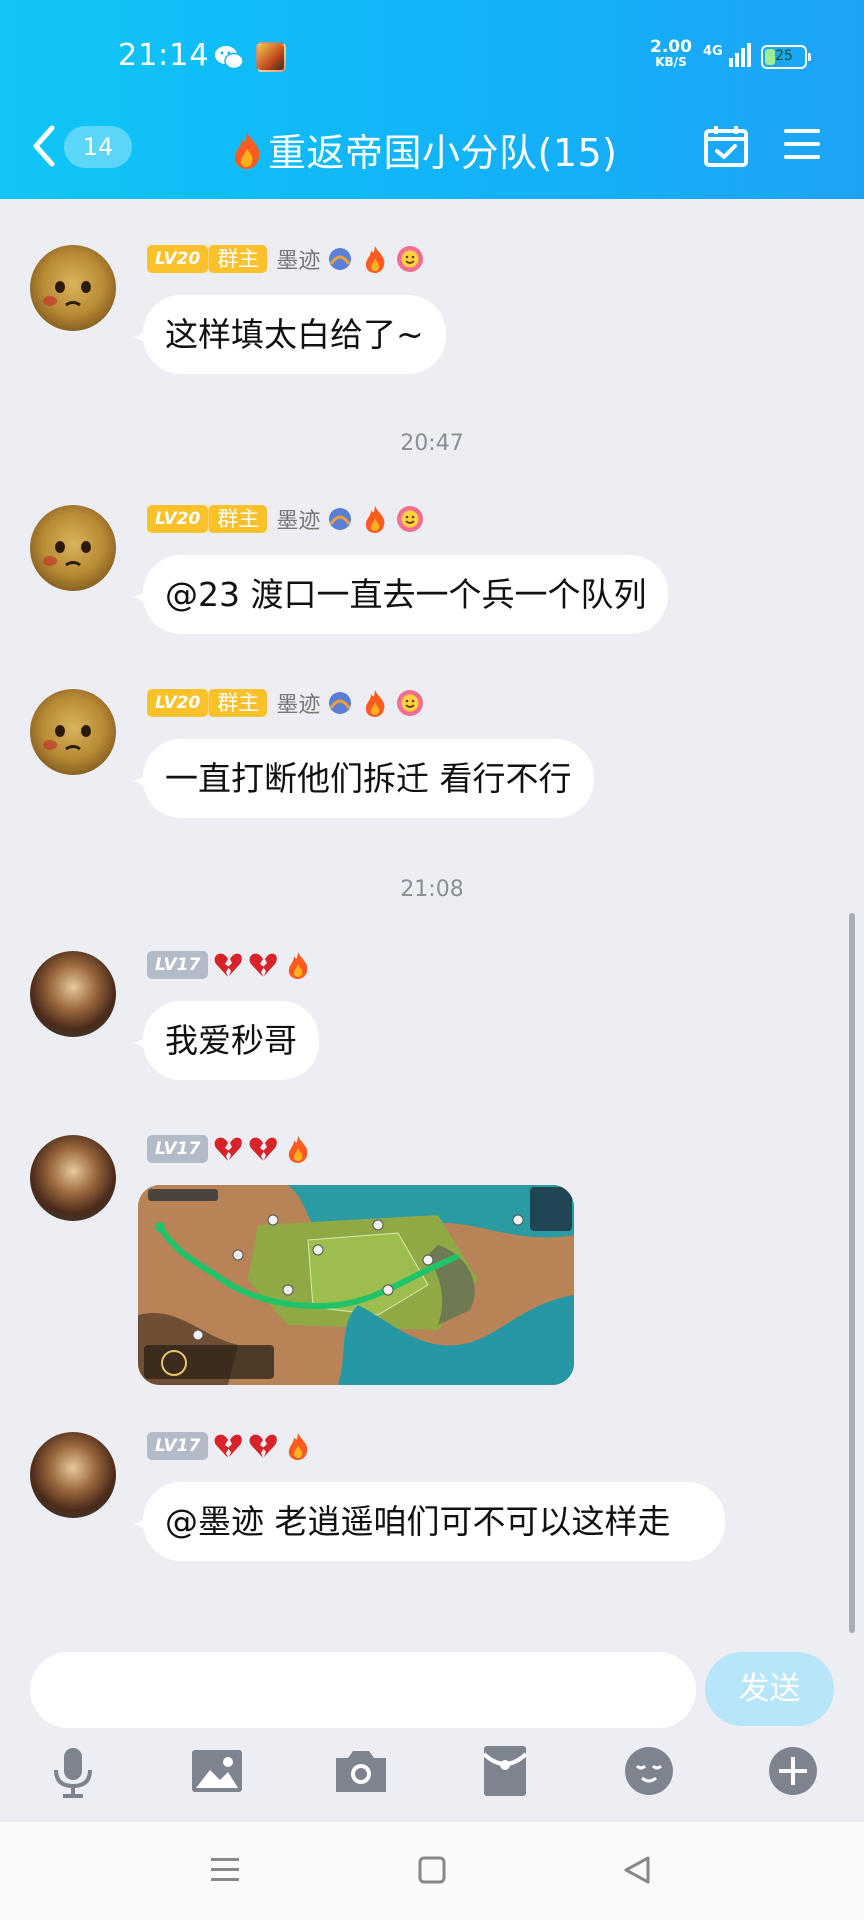 The image size is (864, 1920). I want to click on scrollbar, so click(852, 1273).